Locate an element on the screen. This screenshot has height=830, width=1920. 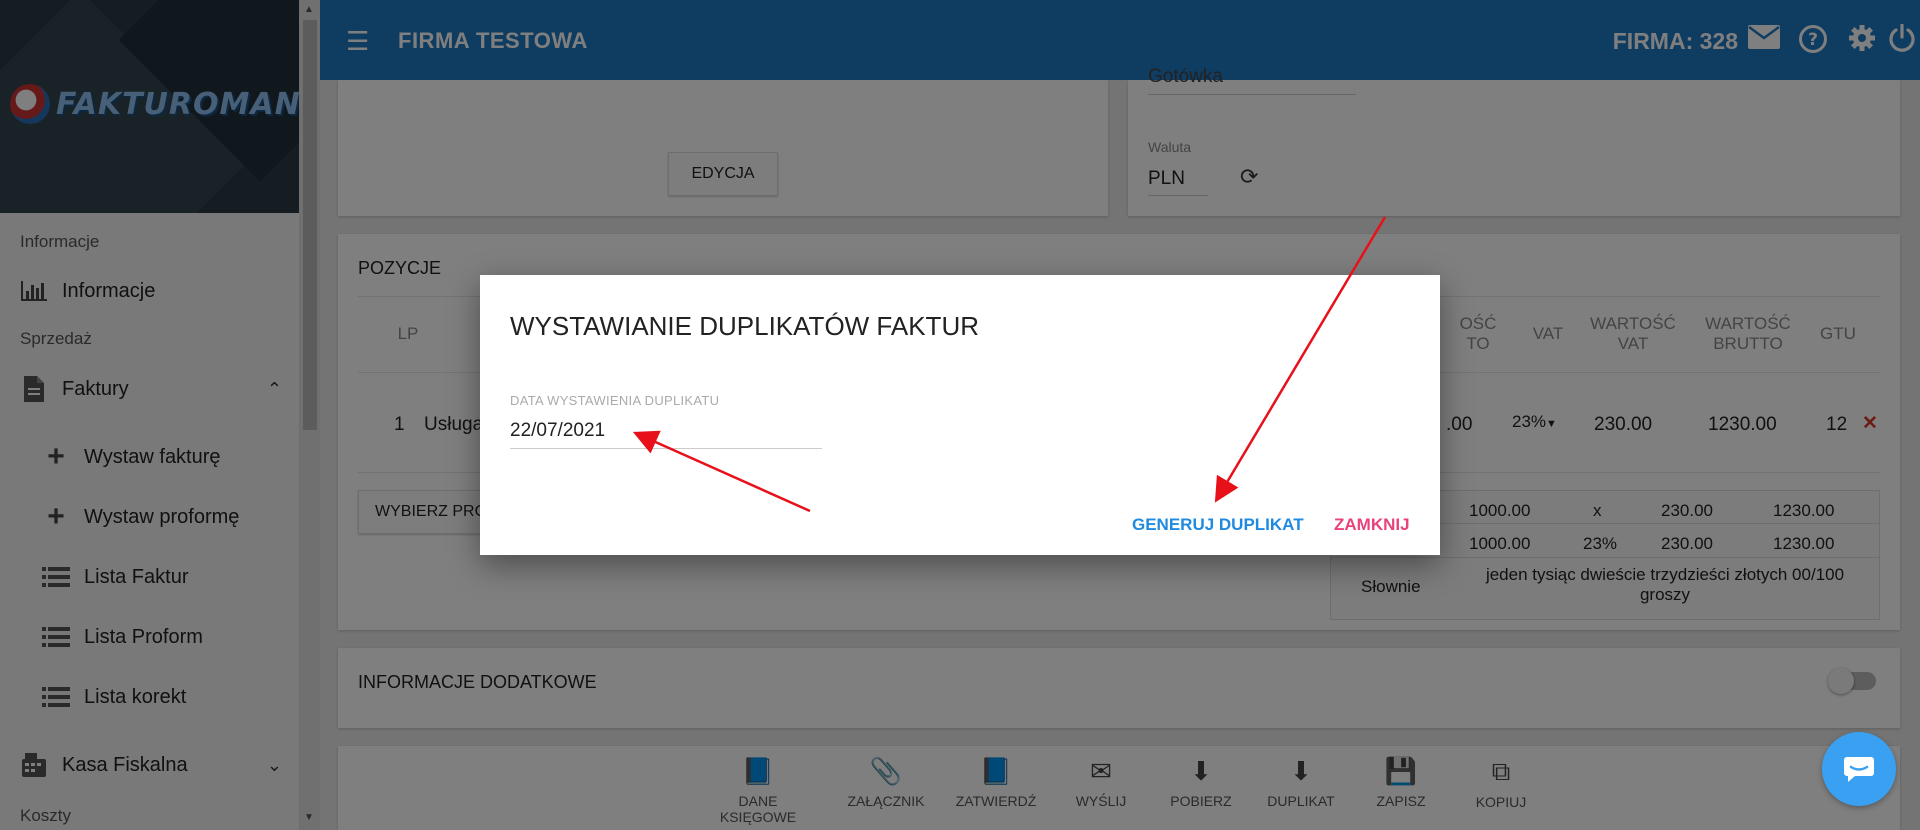
chat-icon is located at coordinates (1859, 769).